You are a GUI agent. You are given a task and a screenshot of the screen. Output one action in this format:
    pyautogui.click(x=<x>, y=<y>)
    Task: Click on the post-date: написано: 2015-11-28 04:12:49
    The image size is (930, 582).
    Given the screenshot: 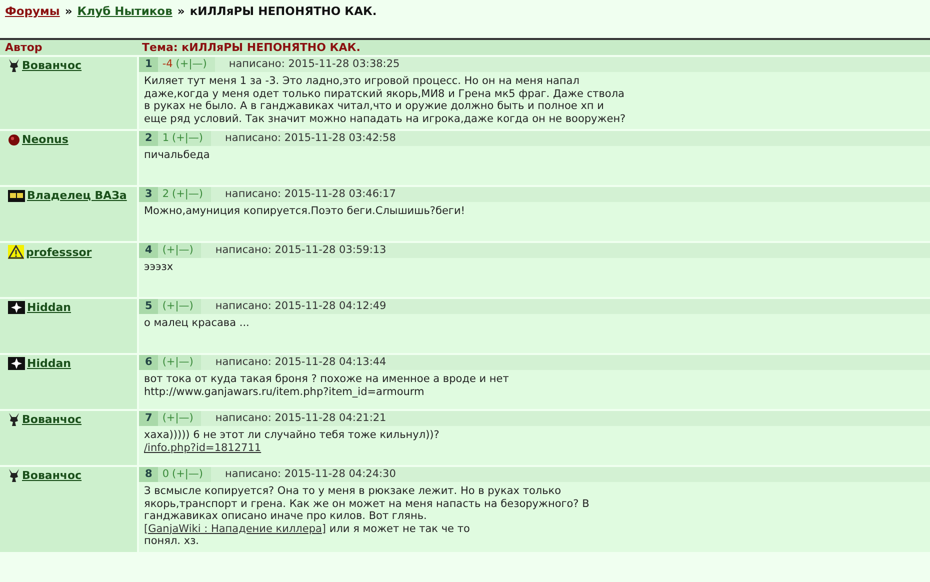 What is the action you would take?
    pyautogui.click(x=300, y=306)
    